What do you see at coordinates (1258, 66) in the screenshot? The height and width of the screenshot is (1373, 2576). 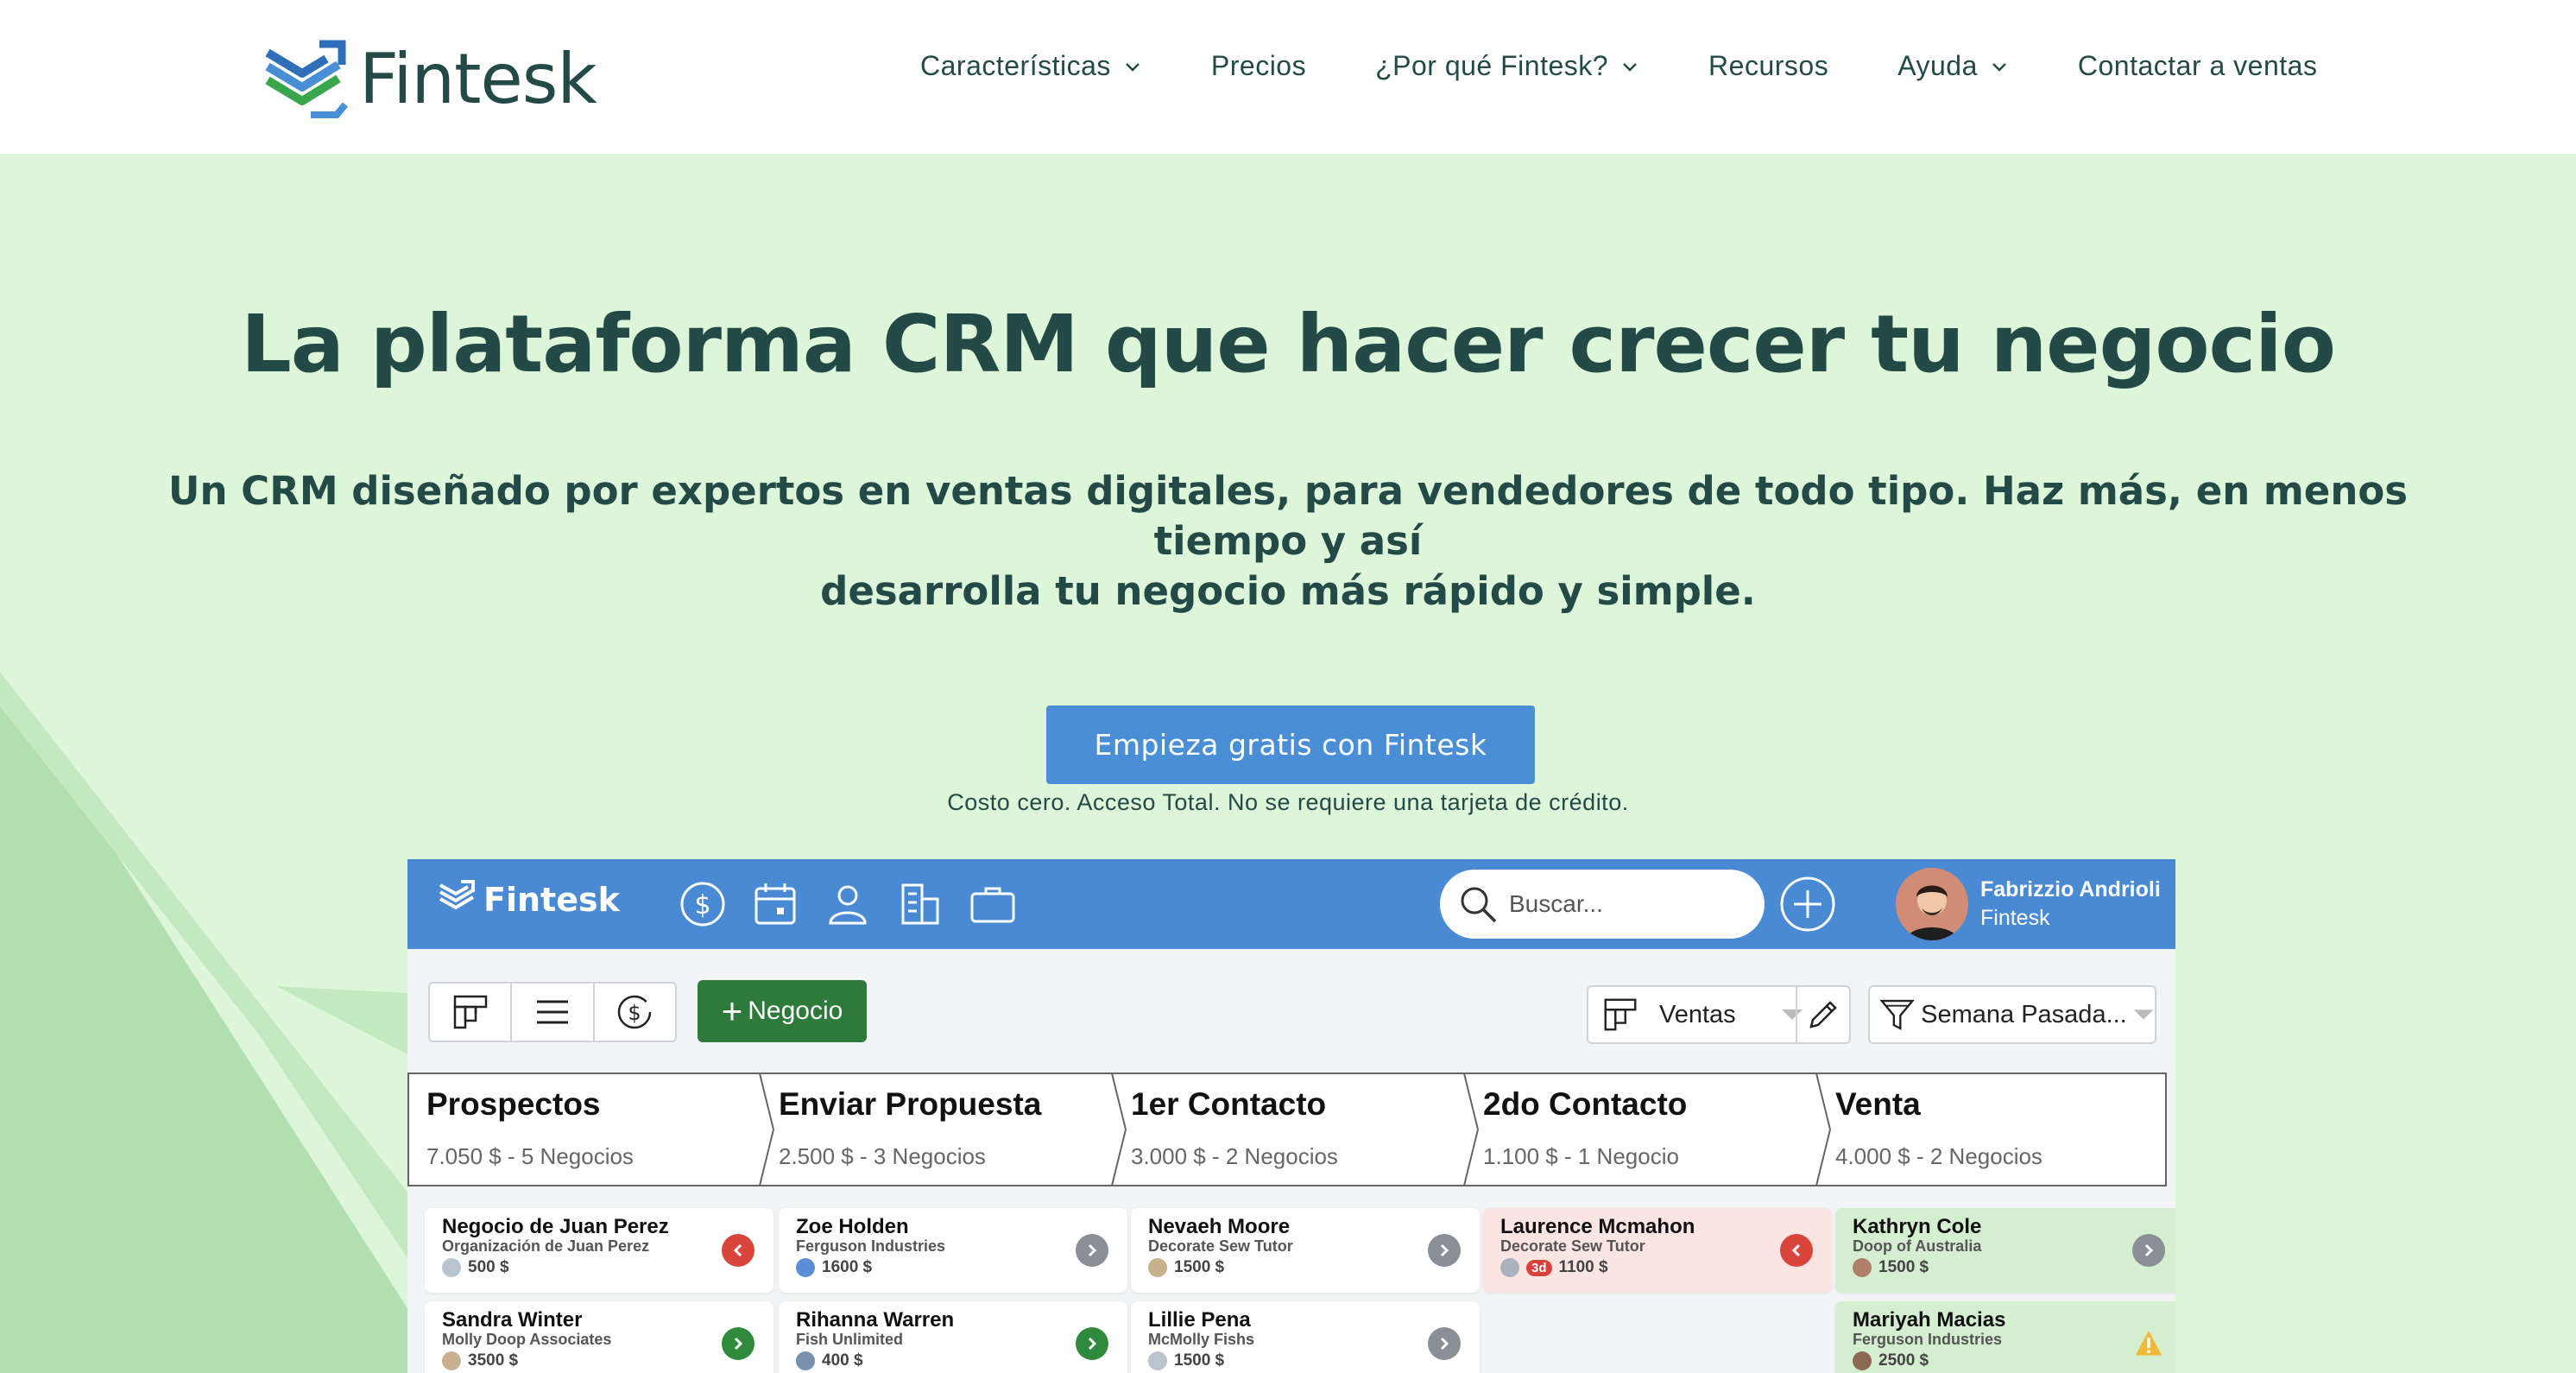 I see `nav-item-precios: Precios` at bounding box center [1258, 66].